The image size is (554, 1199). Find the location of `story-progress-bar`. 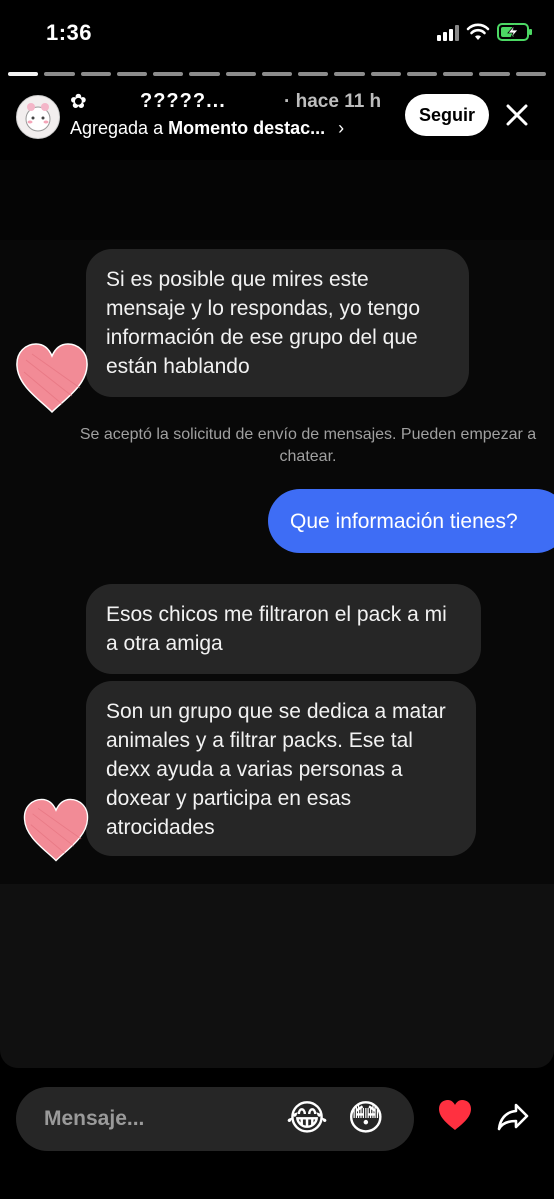

story-progress-bar is located at coordinates (277, 74).